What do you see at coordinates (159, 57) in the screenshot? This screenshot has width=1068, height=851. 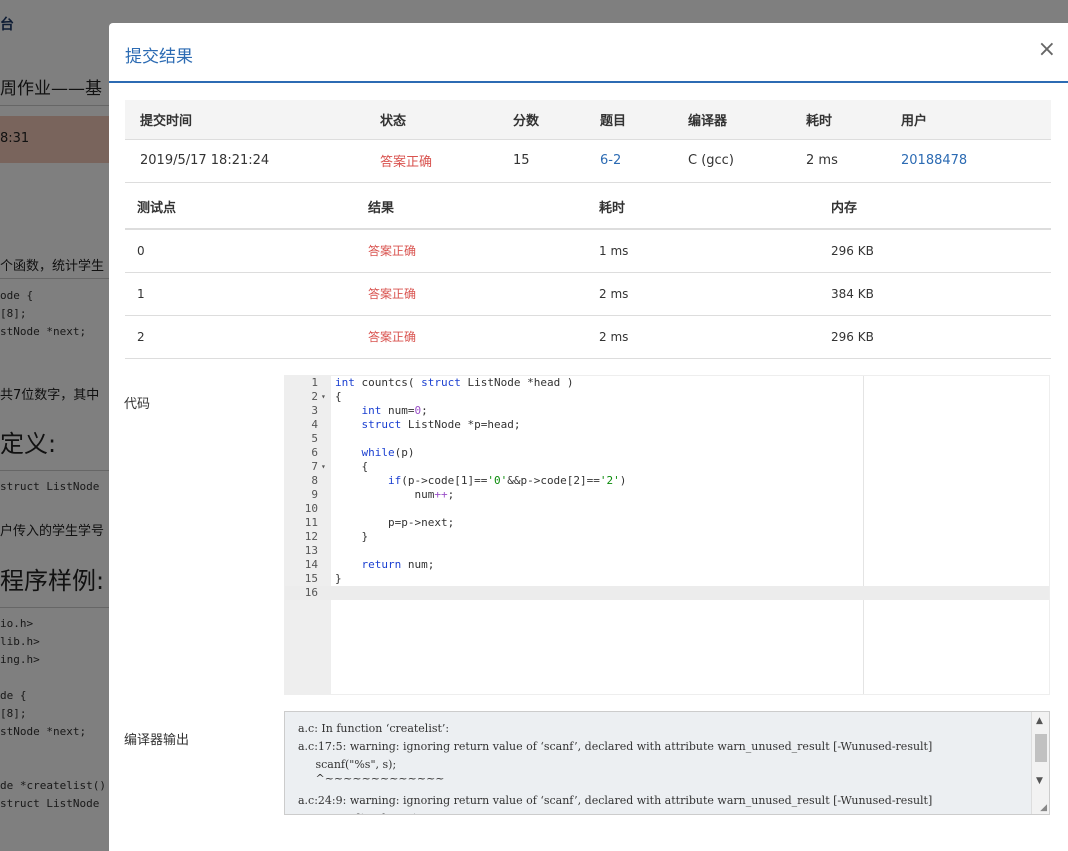 I see `modal-title: 提交结果` at bounding box center [159, 57].